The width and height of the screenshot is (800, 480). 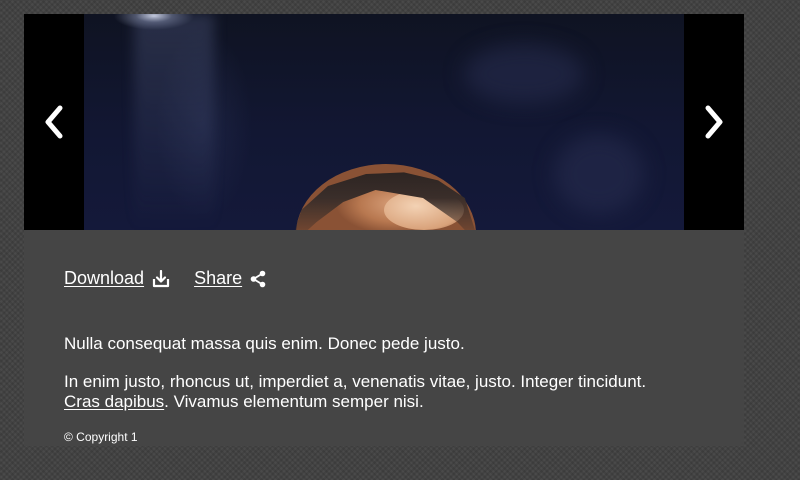 I want to click on photo-light-beam, so click(x=174, y=122).